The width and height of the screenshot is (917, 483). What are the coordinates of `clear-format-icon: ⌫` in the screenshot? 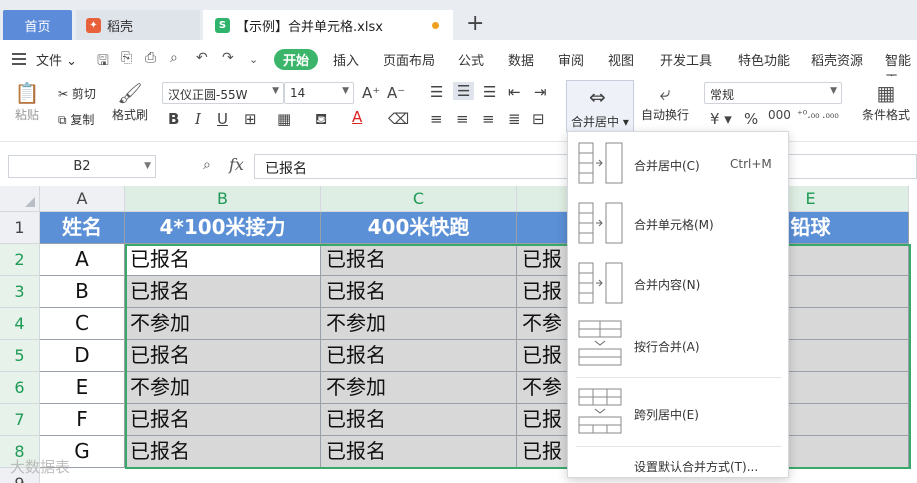 It's located at (398, 119).